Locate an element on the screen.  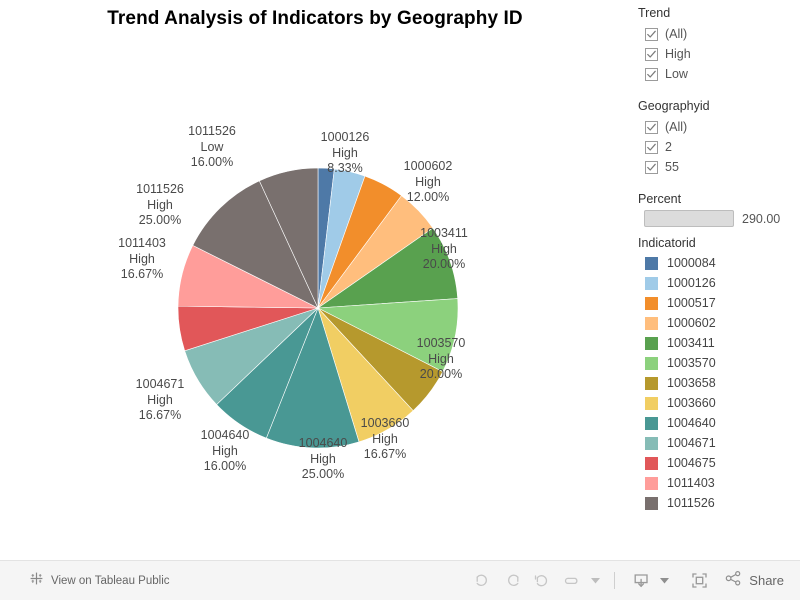
redo-button is located at coordinates (512, 581).